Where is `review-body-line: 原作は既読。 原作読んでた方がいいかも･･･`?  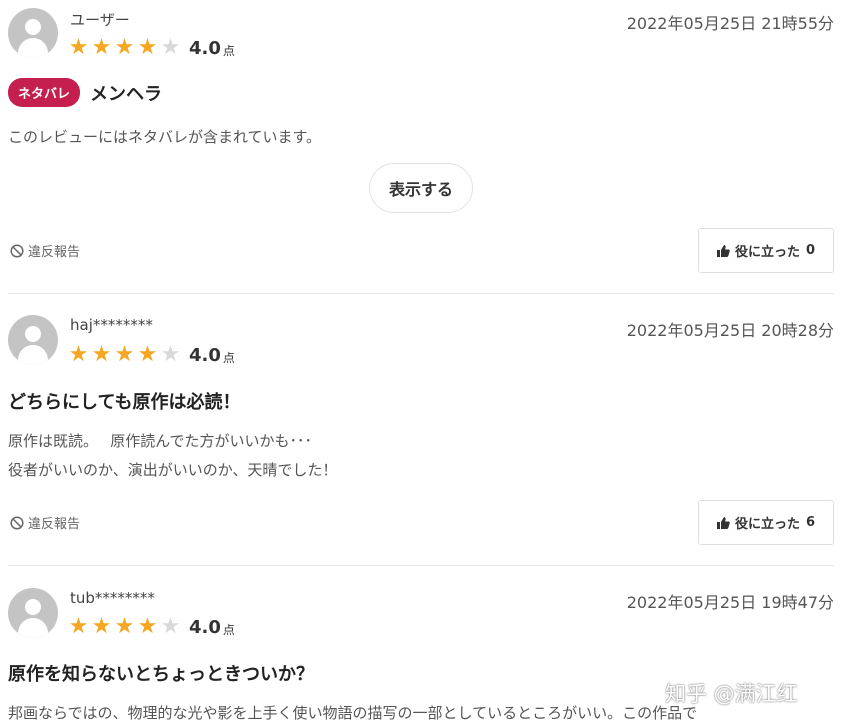
review-body-line: 原作は既読。 原作読んでた方がいいかも･･･ is located at coordinates (160, 441).